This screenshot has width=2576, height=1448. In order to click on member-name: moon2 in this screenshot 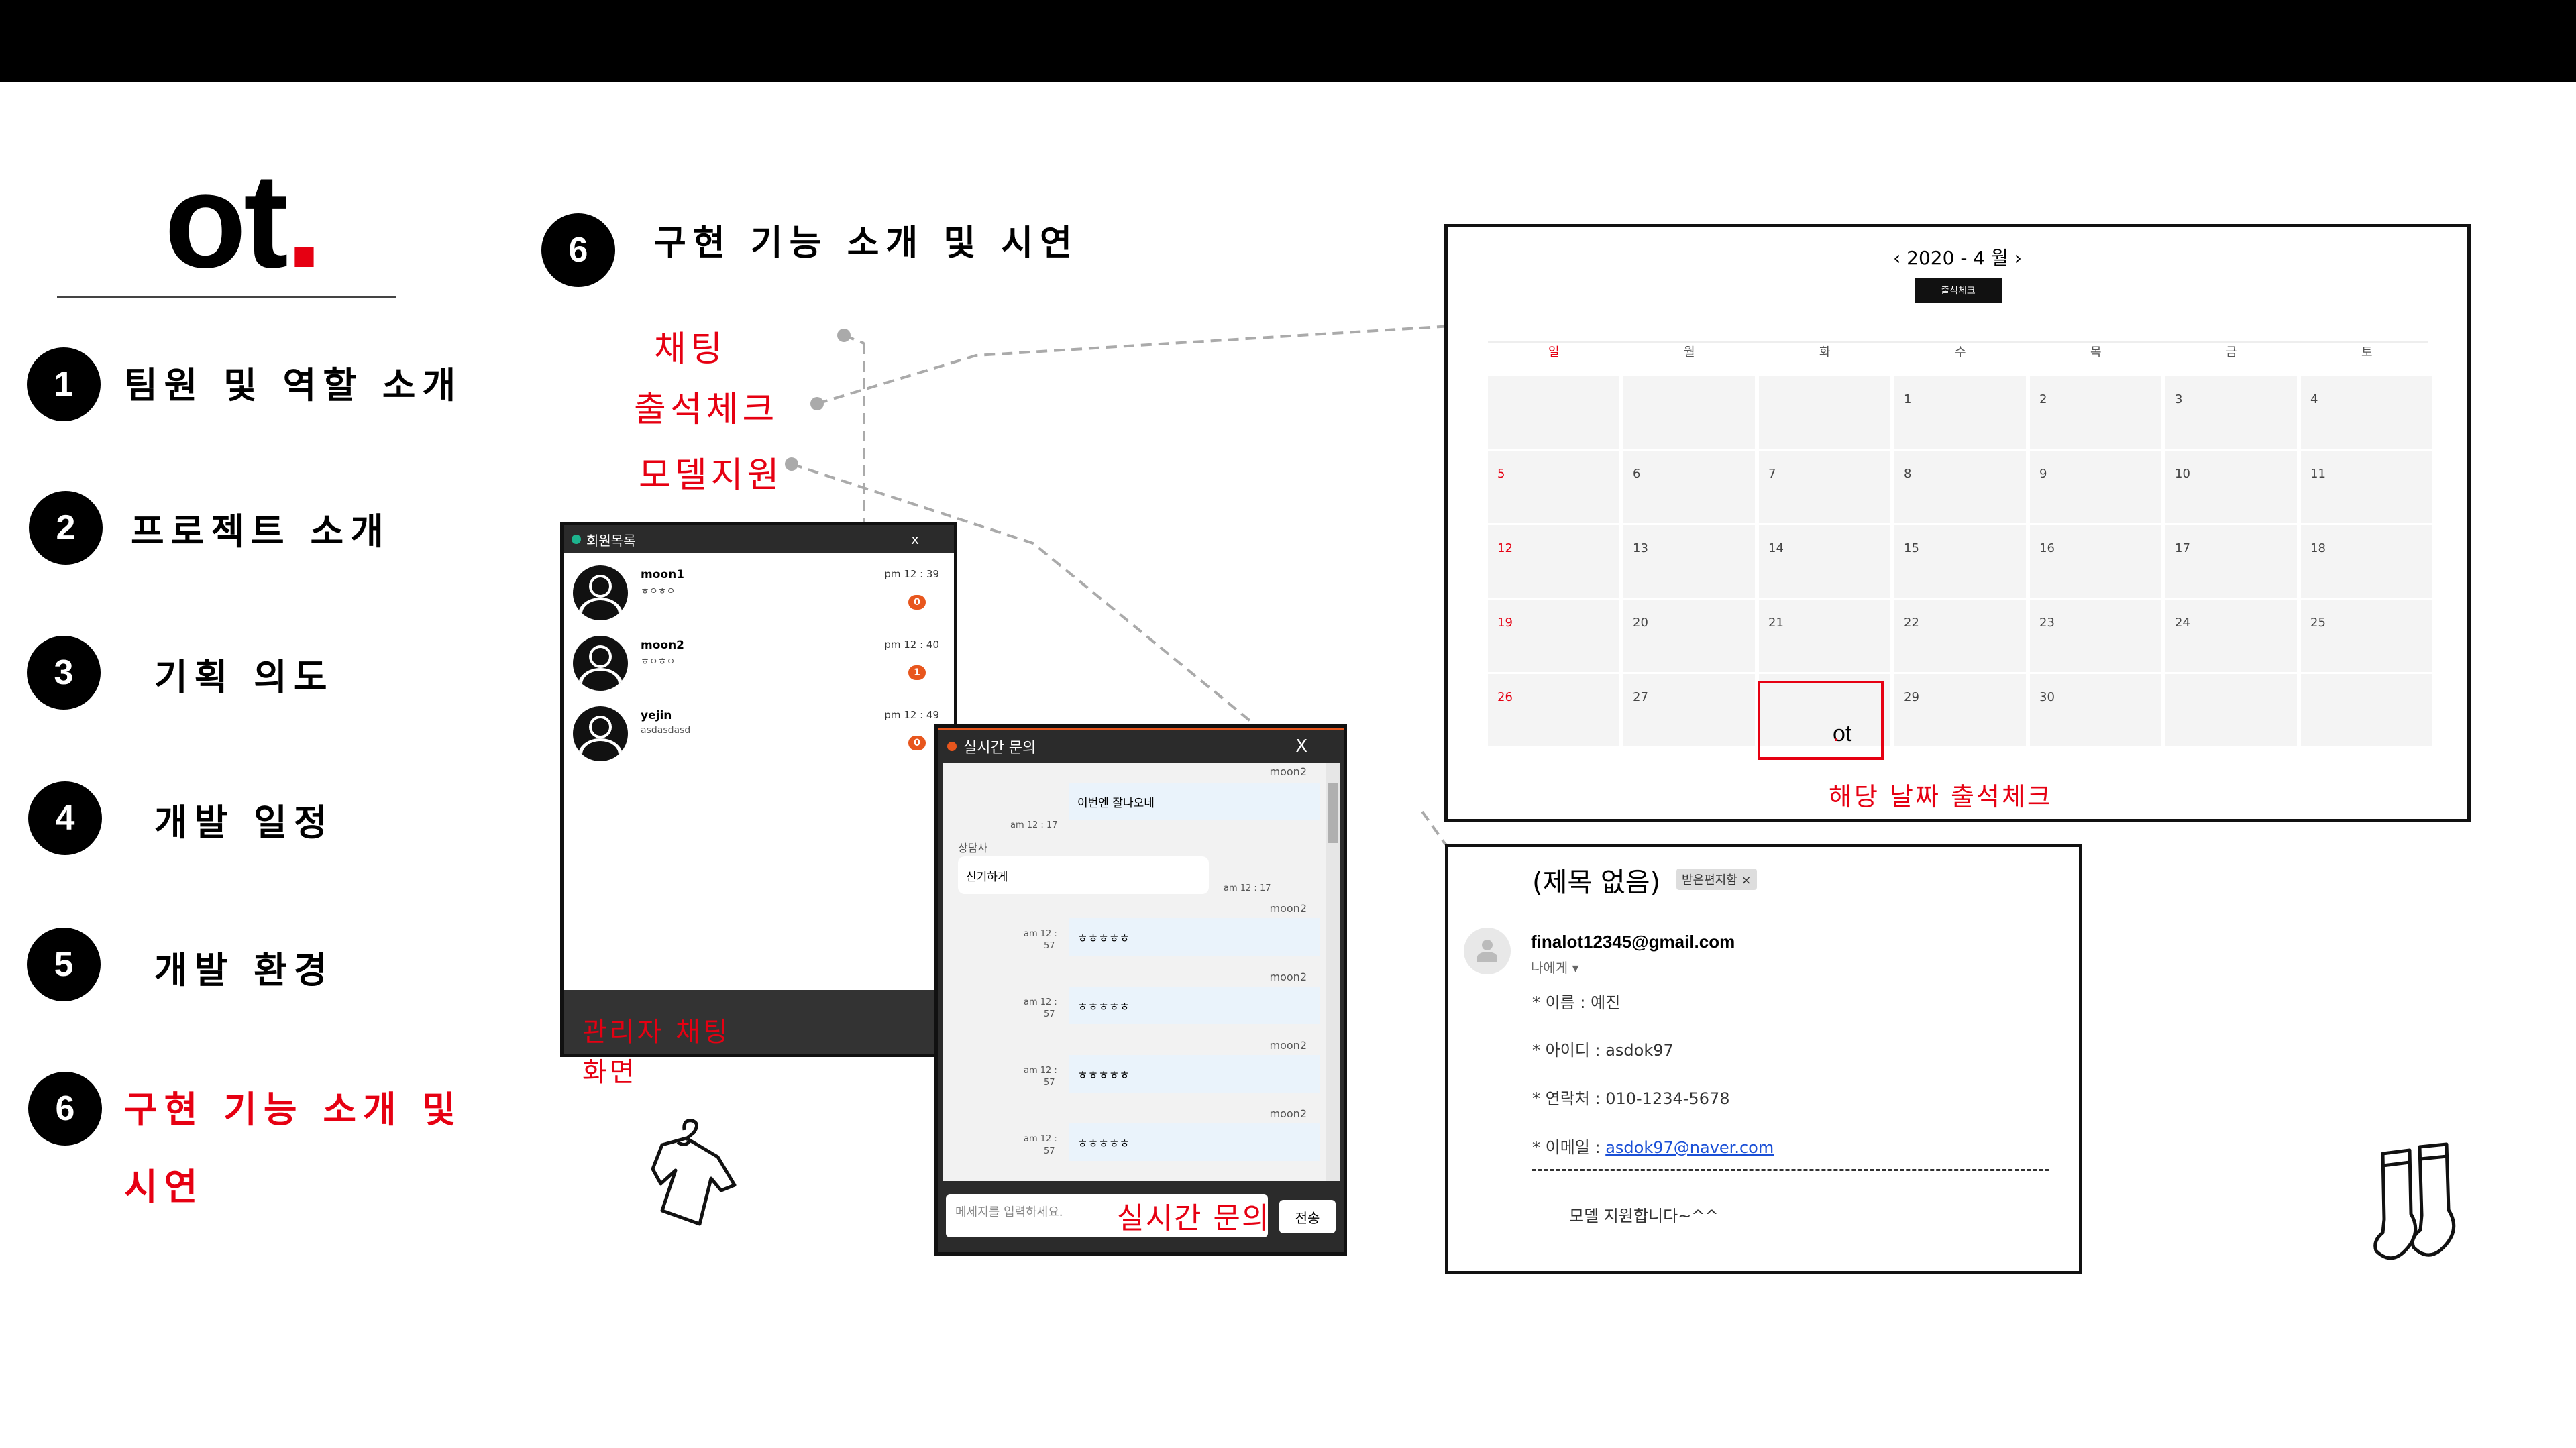, I will do `click(663, 645)`.